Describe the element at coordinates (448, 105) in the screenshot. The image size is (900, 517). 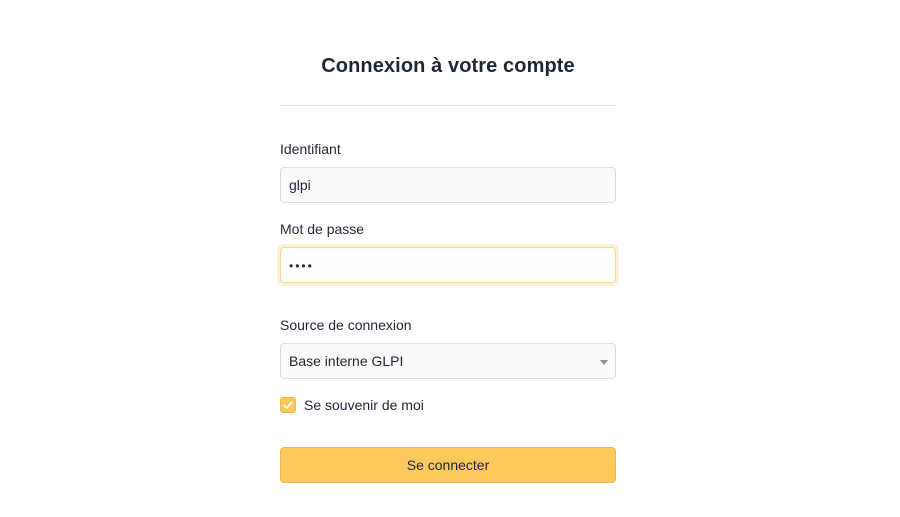
I see `title-divider` at that location.